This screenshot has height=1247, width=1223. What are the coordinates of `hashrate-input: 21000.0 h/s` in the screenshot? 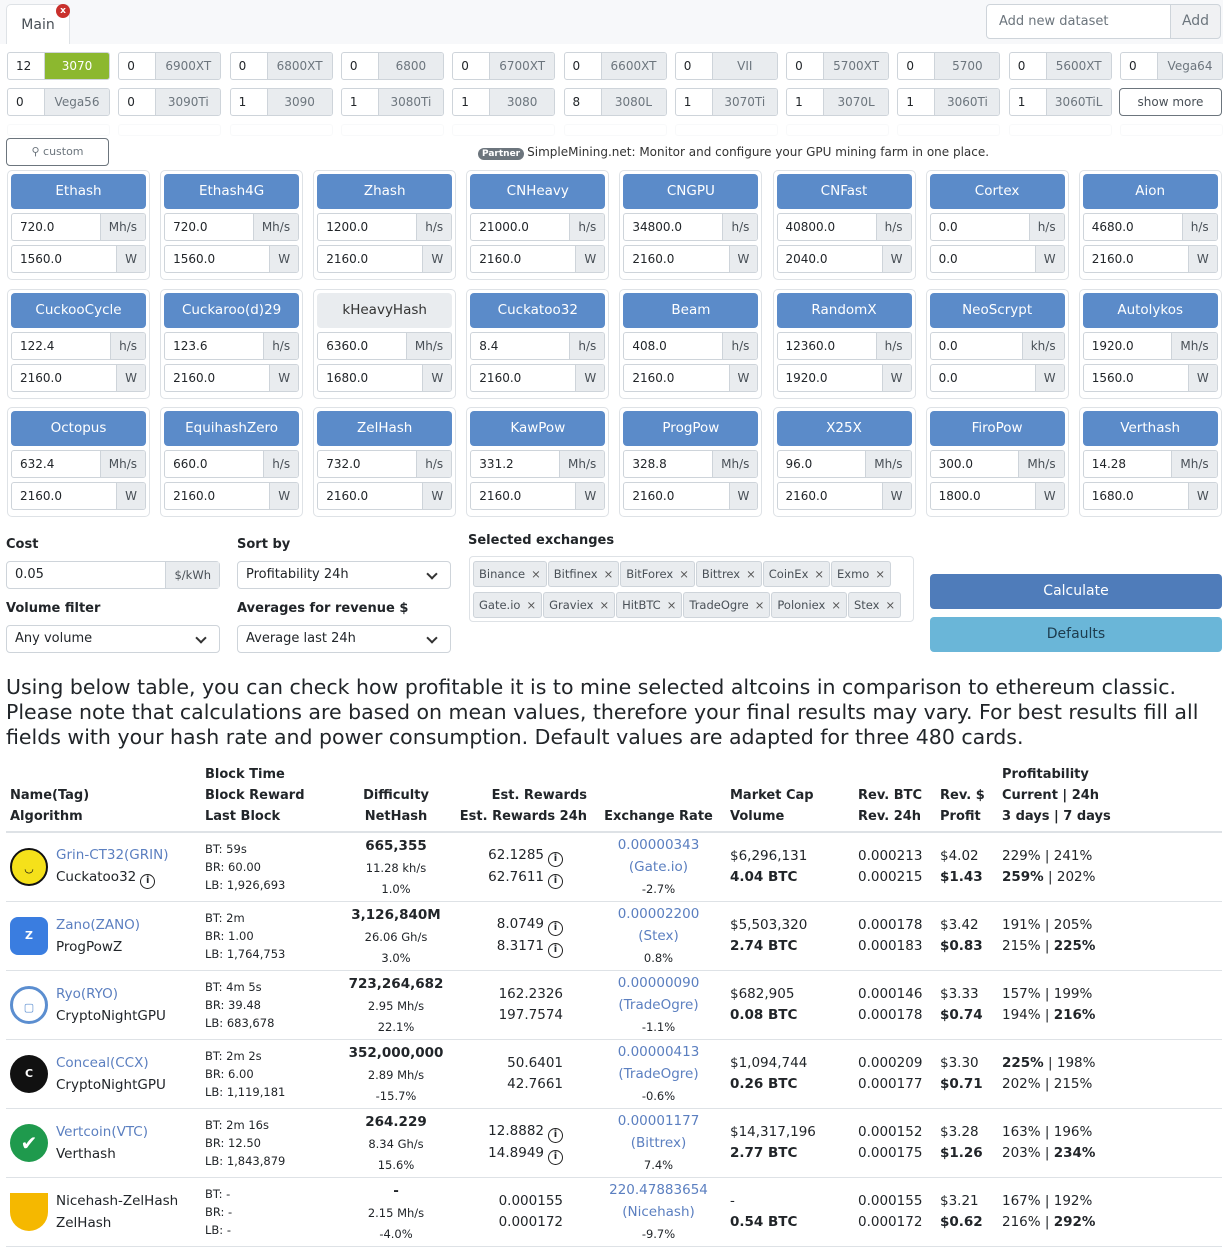 It's located at (538, 227).